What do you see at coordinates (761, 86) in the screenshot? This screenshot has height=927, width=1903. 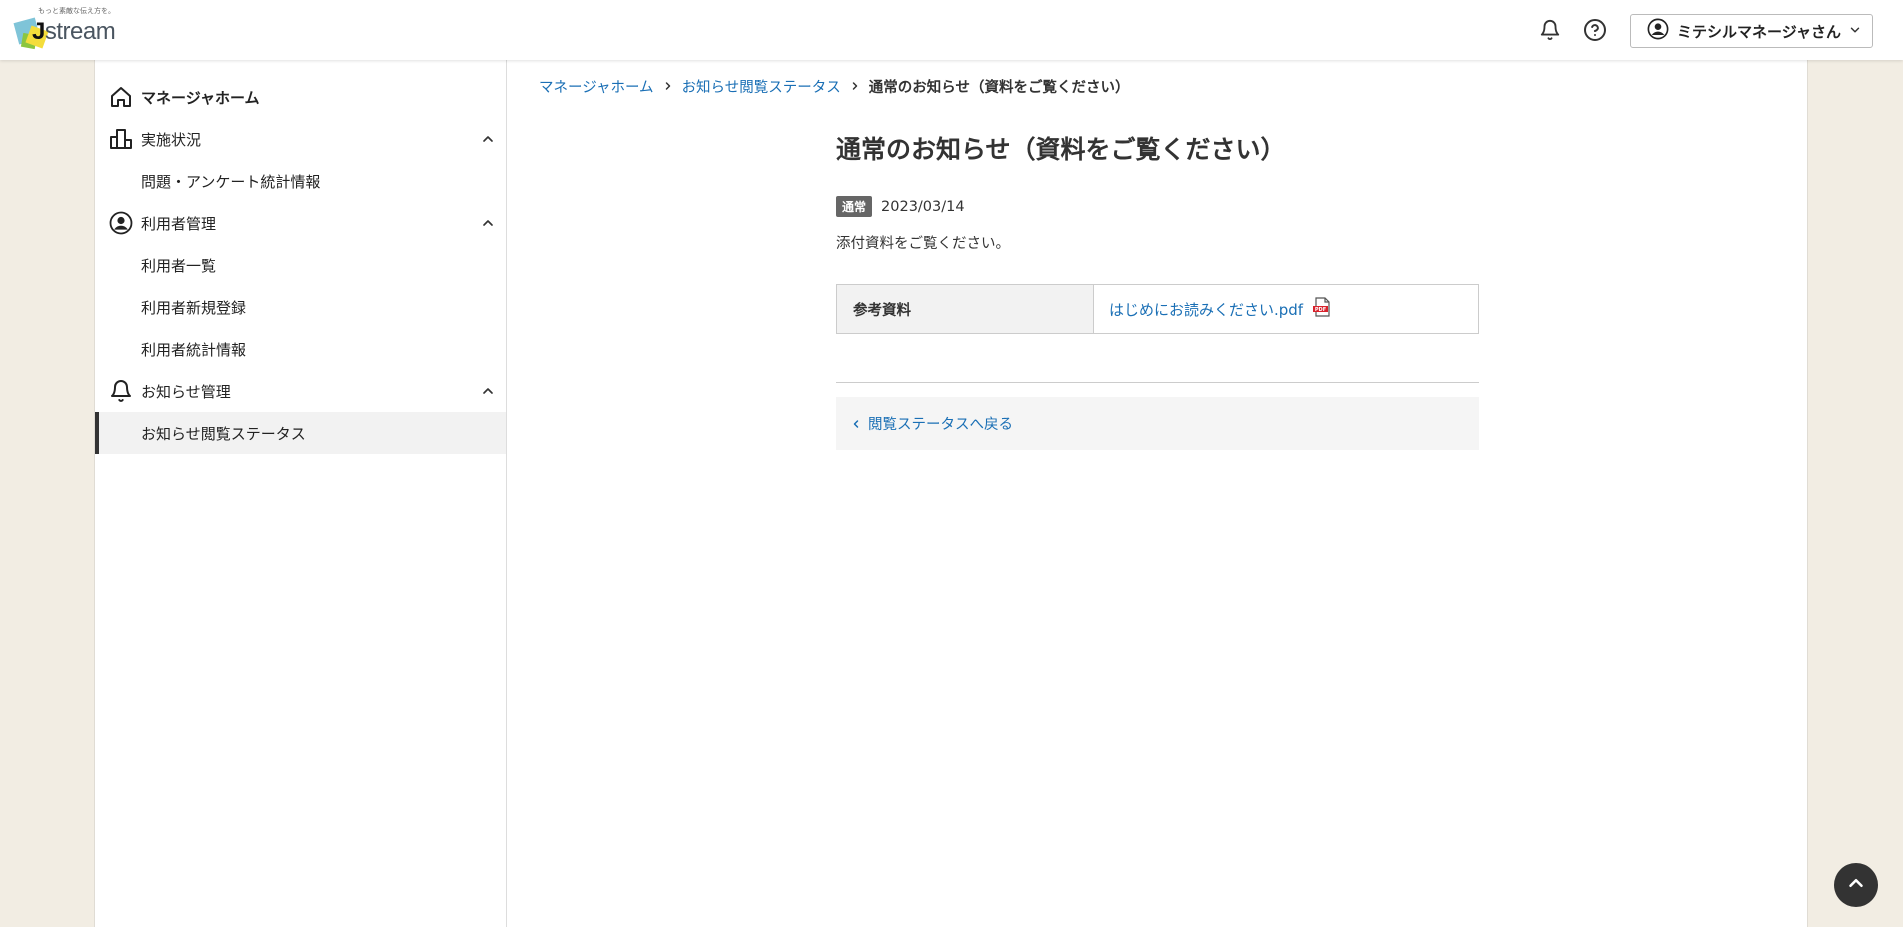 I see `breadcrumb-link-notice-status: お知らせ閲覧ステータス` at bounding box center [761, 86].